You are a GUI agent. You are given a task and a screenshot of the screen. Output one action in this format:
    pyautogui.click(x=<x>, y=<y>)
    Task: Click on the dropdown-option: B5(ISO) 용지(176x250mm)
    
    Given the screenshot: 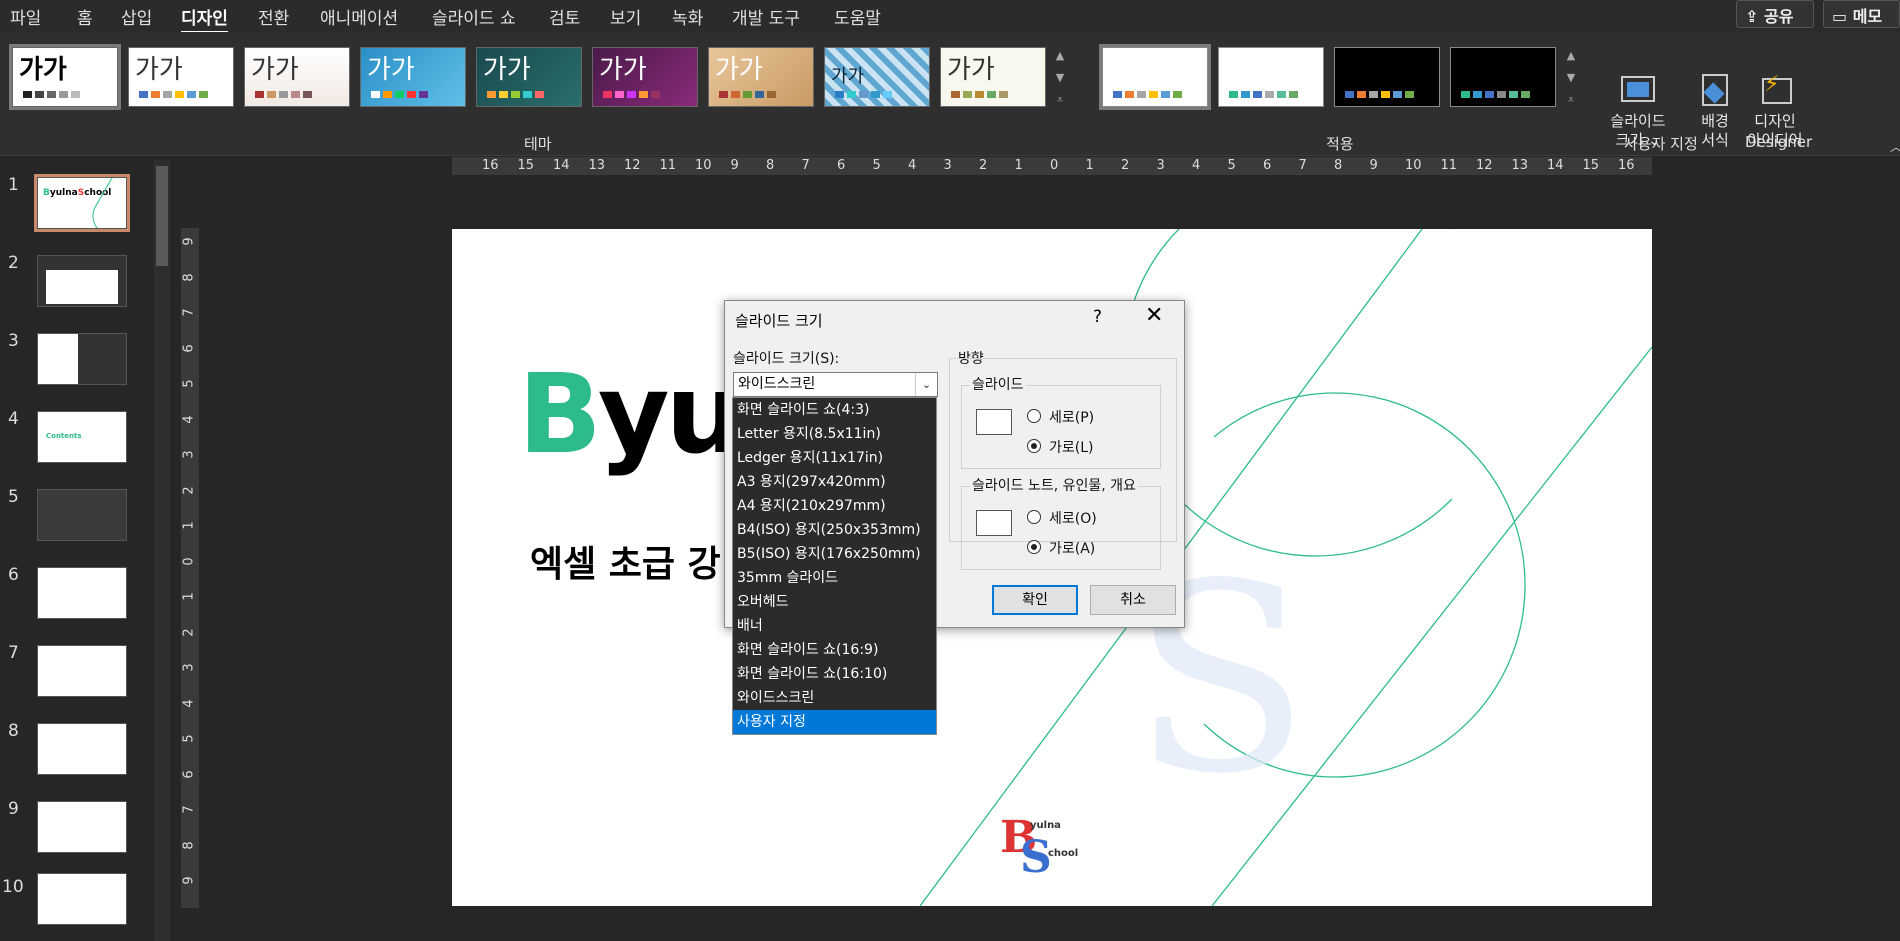 What is the action you would take?
    pyautogui.click(x=834, y=554)
    